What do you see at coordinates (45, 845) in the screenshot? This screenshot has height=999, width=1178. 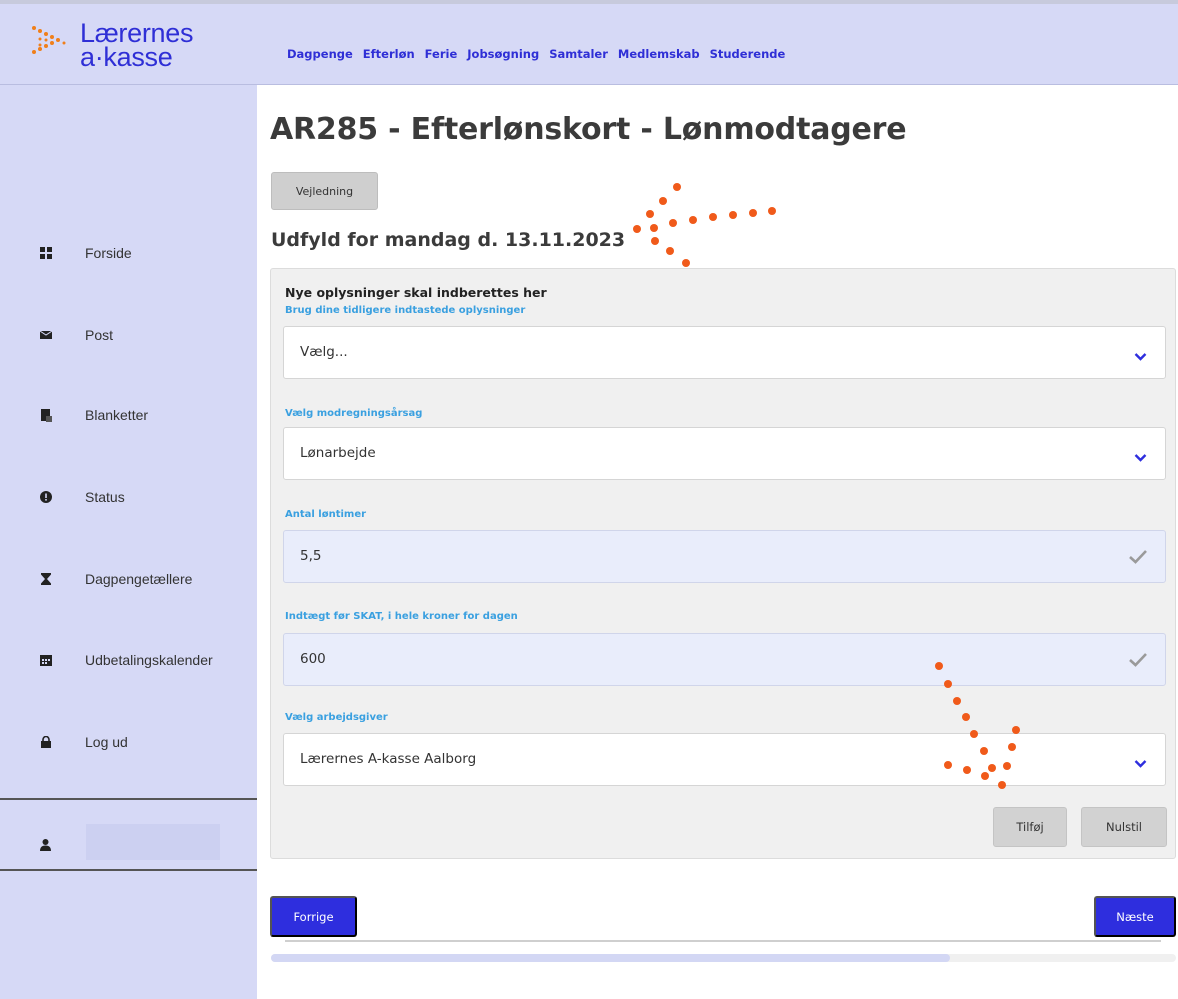 I see `user-icon` at bounding box center [45, 845].